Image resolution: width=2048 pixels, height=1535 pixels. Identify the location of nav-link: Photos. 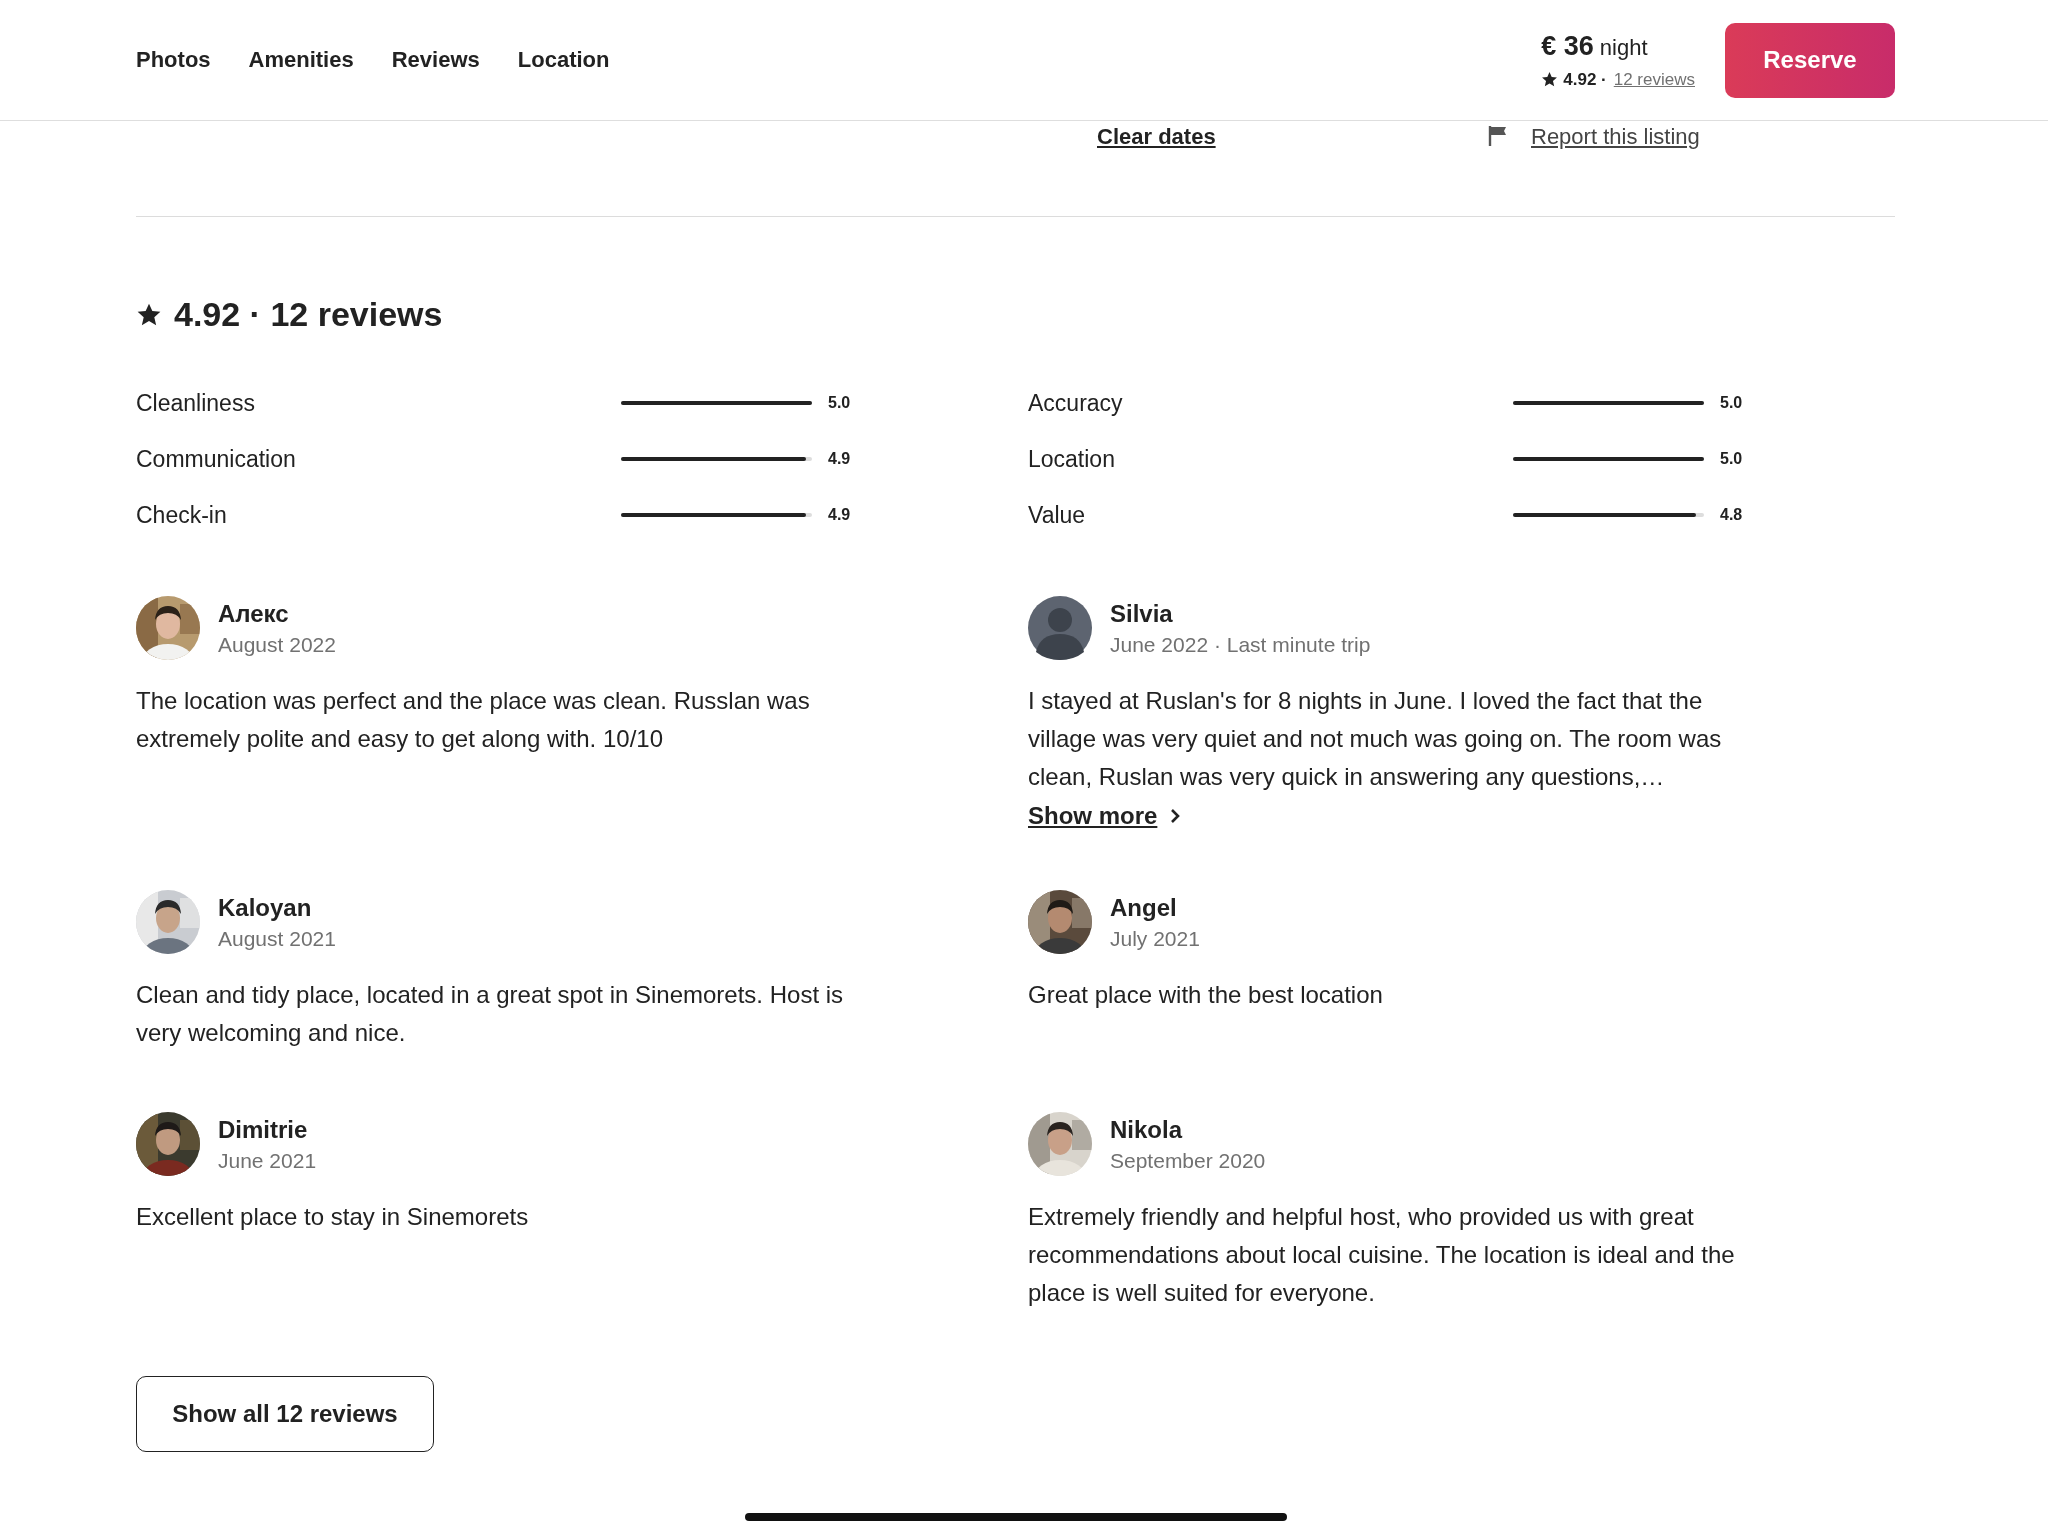
(173, 60).